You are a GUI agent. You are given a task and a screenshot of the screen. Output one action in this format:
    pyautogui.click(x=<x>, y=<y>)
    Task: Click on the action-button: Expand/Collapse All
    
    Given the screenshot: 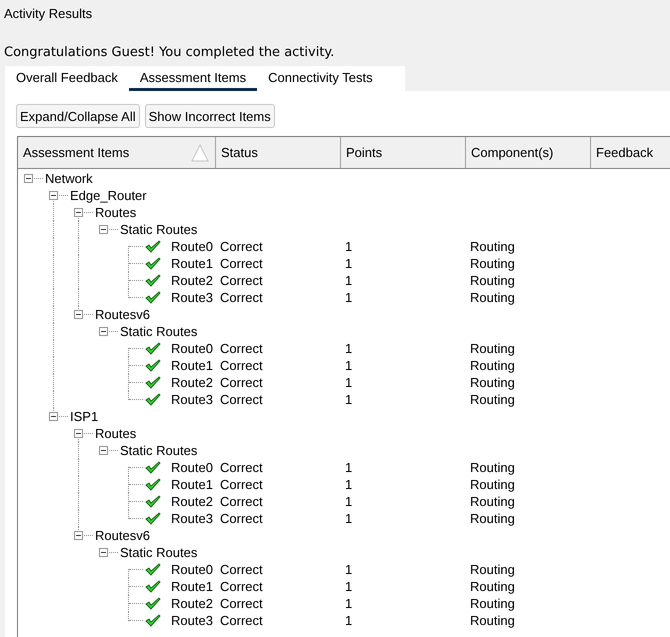 What is the action you would take?
    pyautogui.click(x=78, y=116)
    